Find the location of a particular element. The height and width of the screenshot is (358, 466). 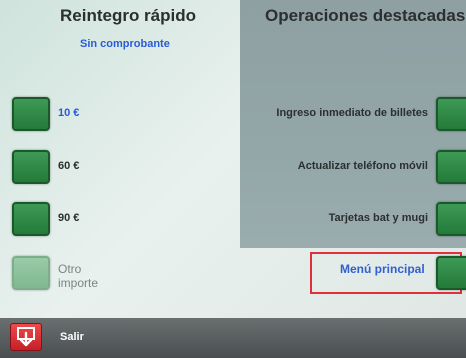

other-amount-line1: Otro is located at coordinates (70, 269).